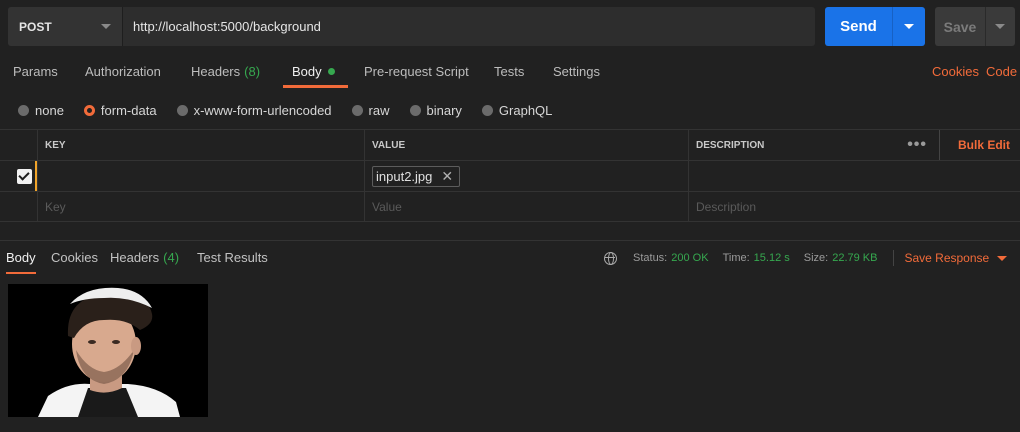 The width and height of the screenshot is (1020, 432). I want to click on tab-headers: Headers (8), so click(225, 75).